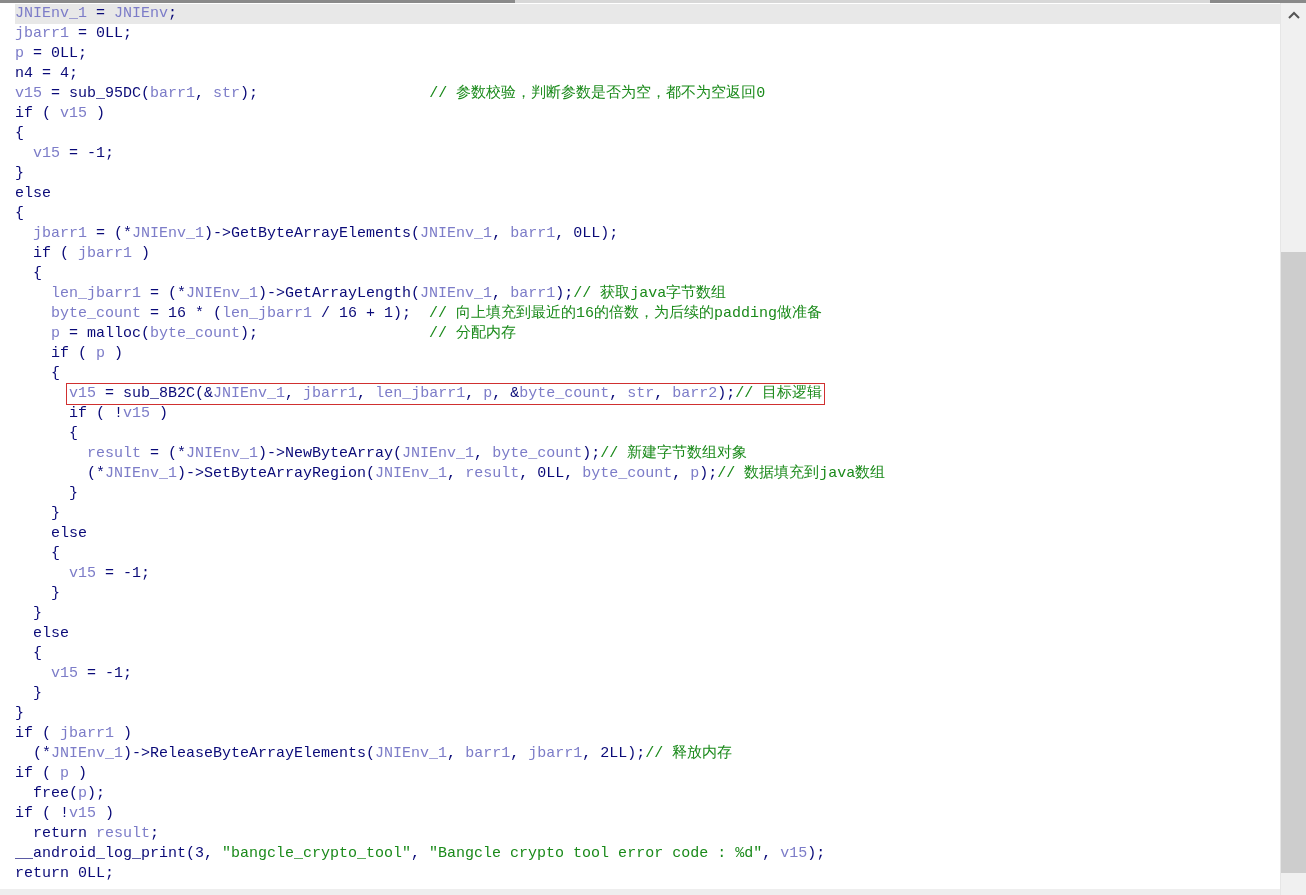 The image size is (1306, 895). Describe the element at coordinates (69, 794) in the screenshot. I see `code-line: free(p);` at that location.